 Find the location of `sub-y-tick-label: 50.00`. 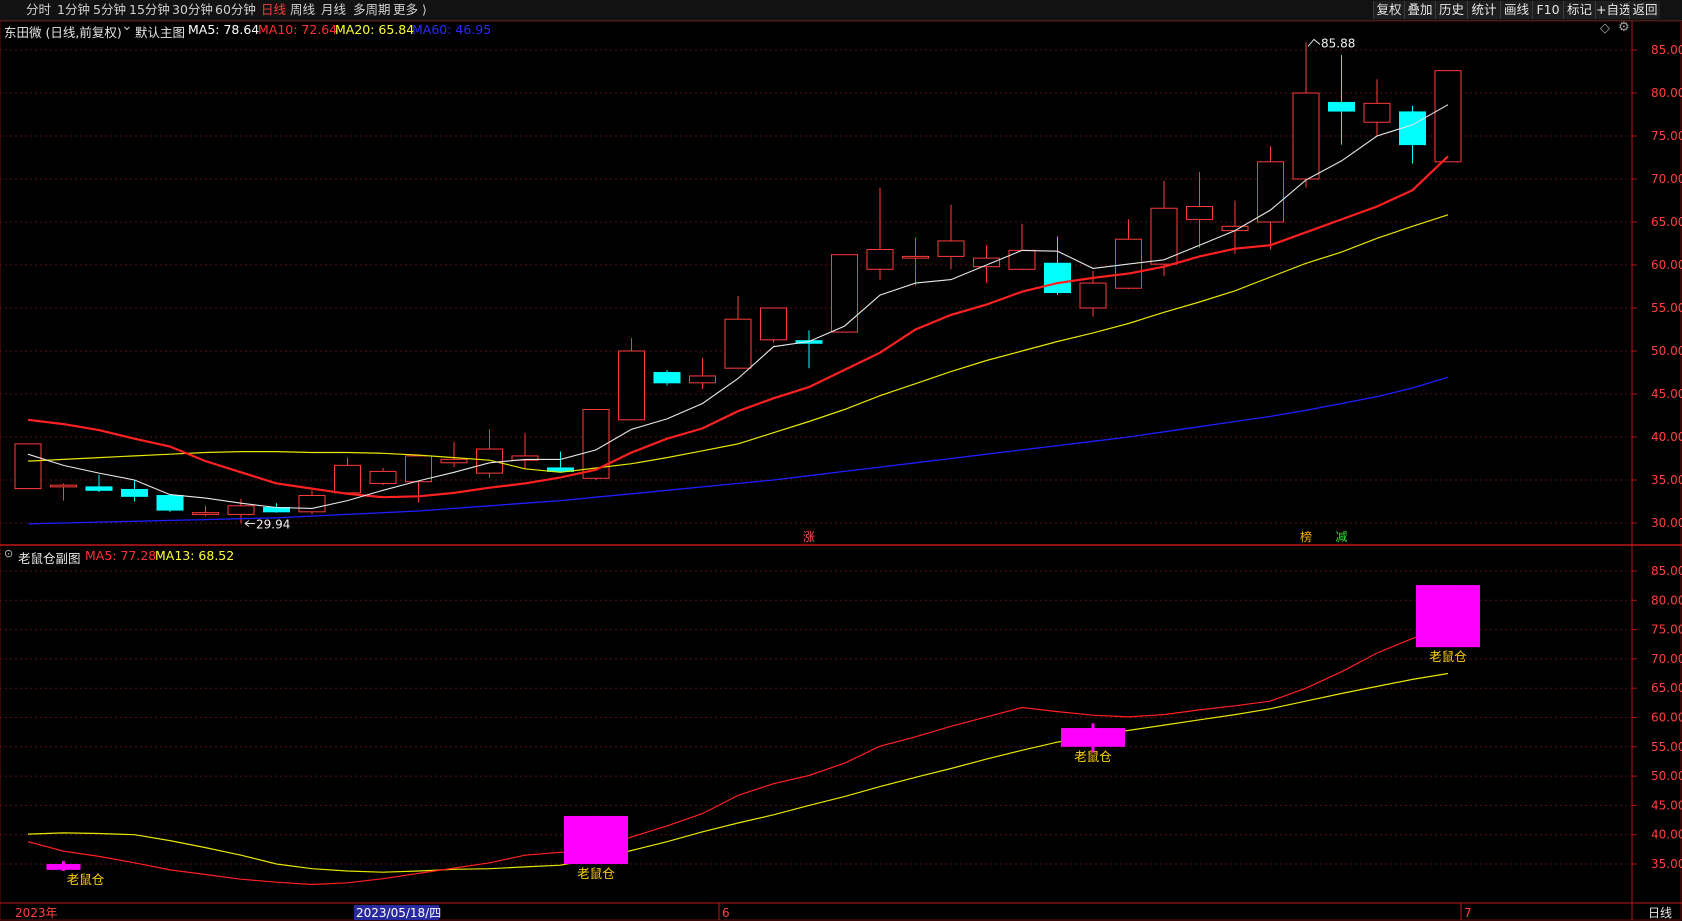

sub-y-tick-label: 50.00 is located at coordinates (1666, 776).